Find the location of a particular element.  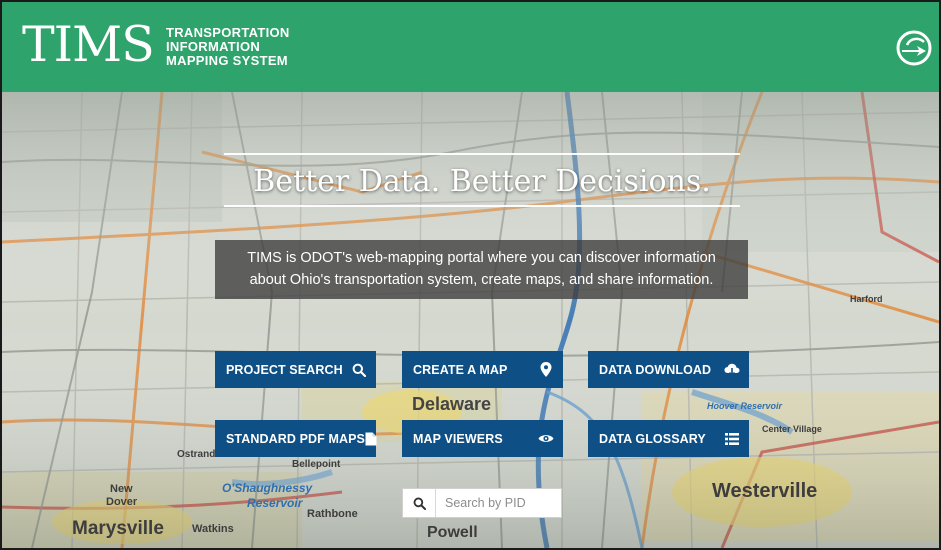

tims-logo: TIMS is located at coordinates (88, 45).